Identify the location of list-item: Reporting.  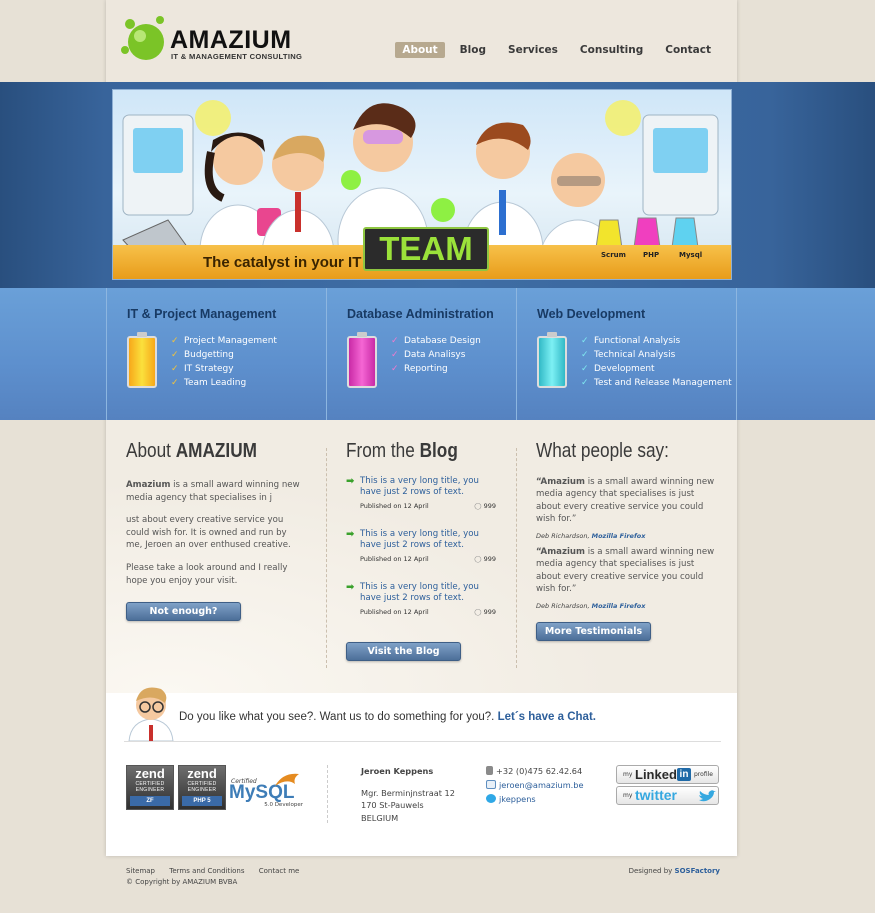
(436, 369).